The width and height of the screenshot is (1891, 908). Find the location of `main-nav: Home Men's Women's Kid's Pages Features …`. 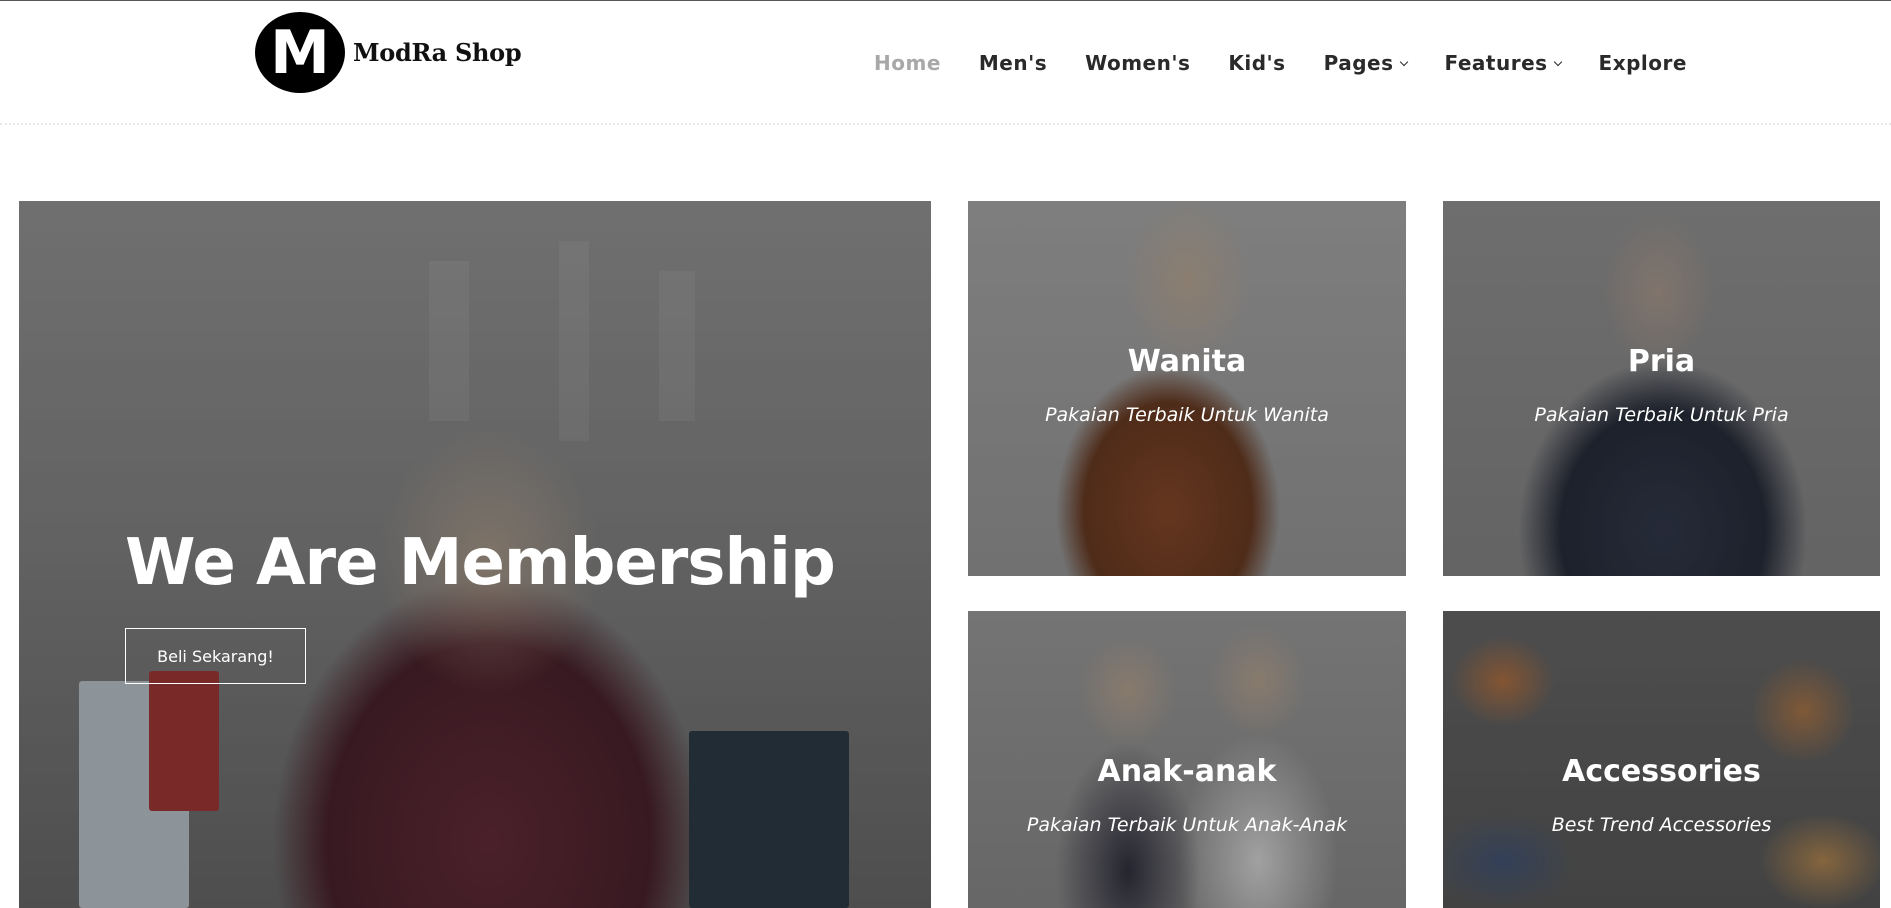

main-nav: Home Men's Women's Kid's Pages Features … is located at coordinates (1280, 63).